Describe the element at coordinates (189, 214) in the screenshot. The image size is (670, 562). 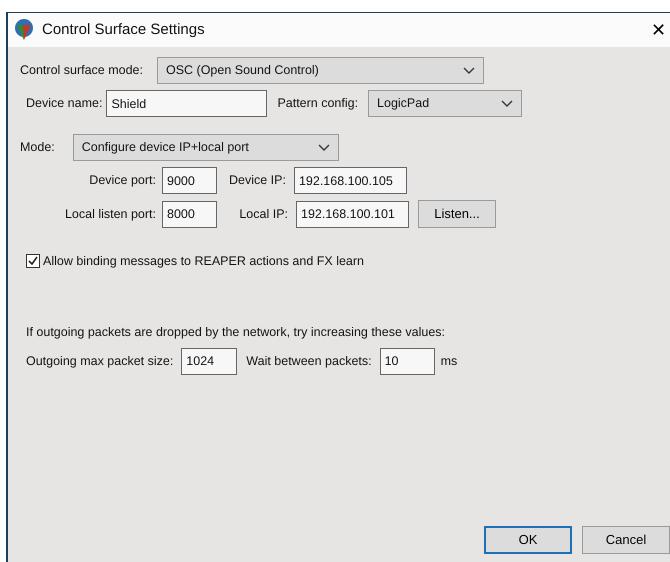
I see `input-field: 8000` at that location.